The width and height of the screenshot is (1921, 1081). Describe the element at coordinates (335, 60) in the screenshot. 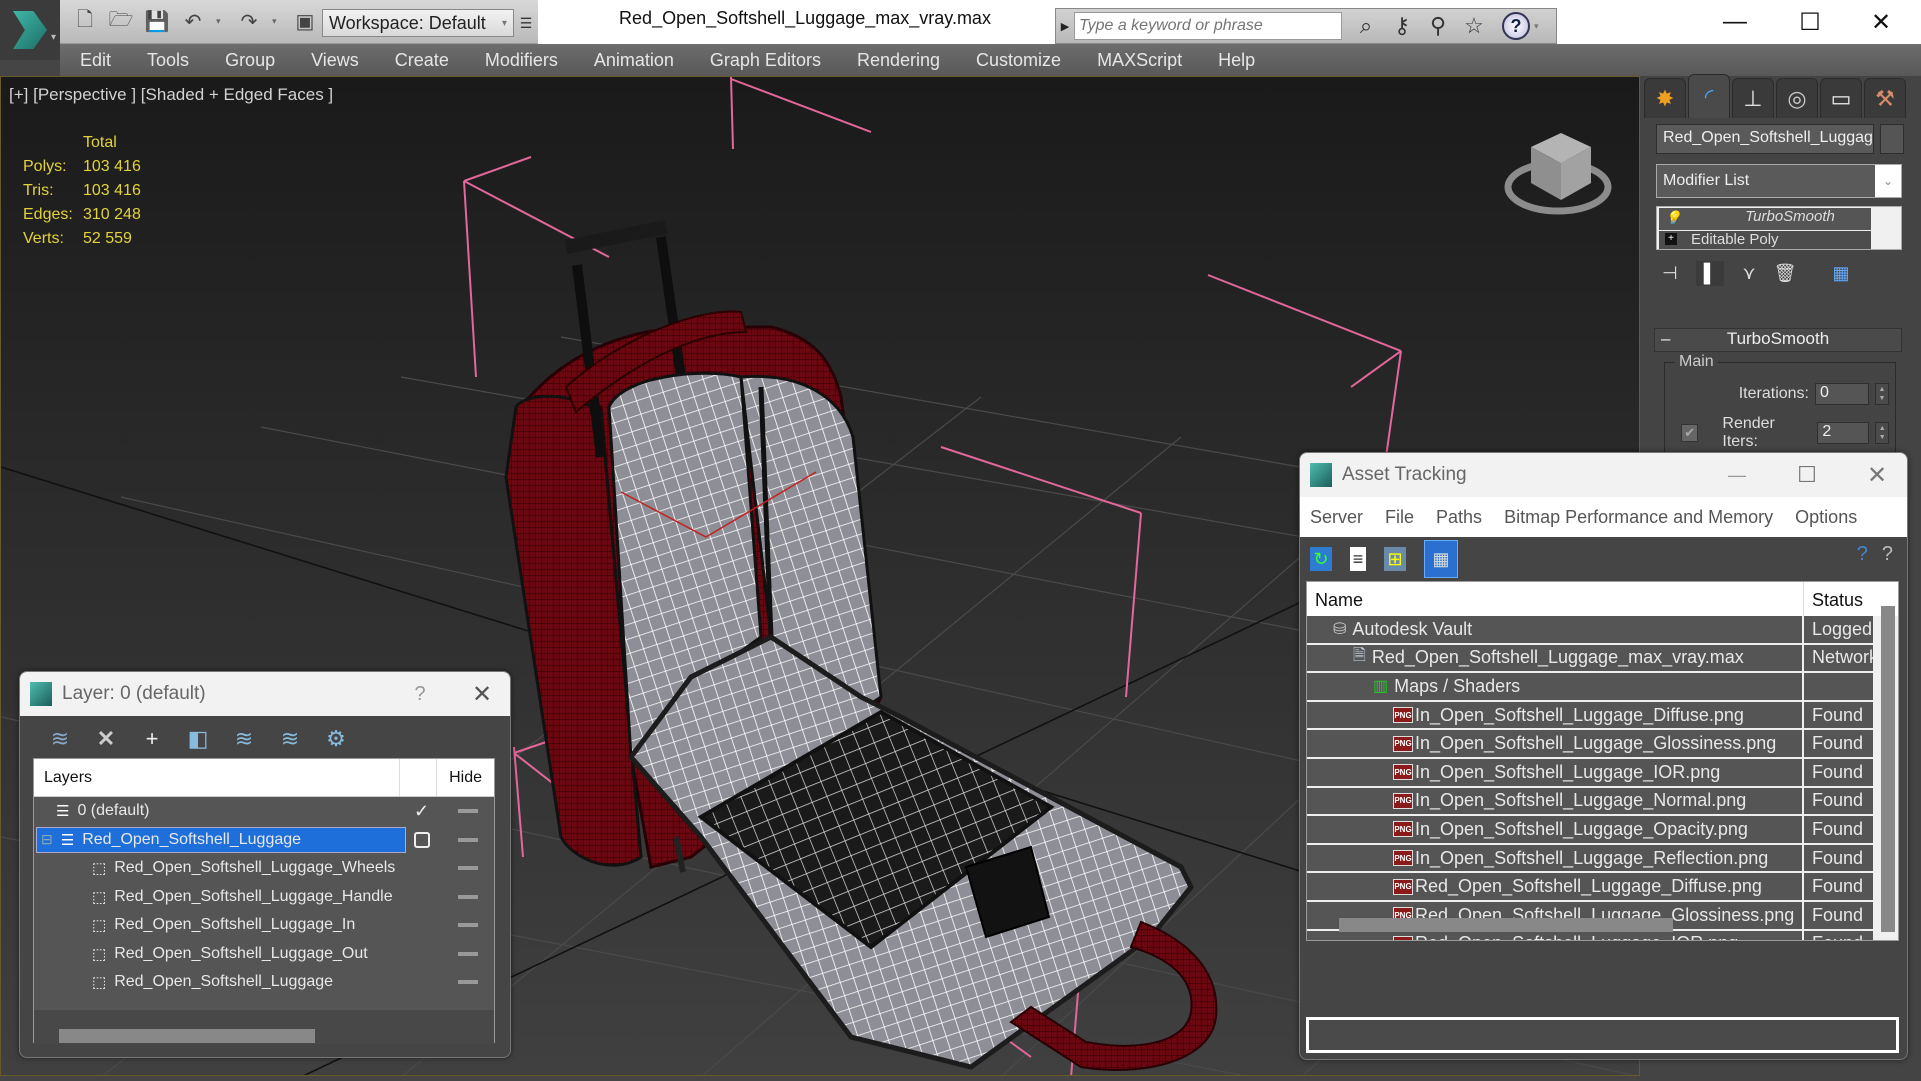

I see `menu-views: Views` at that location.